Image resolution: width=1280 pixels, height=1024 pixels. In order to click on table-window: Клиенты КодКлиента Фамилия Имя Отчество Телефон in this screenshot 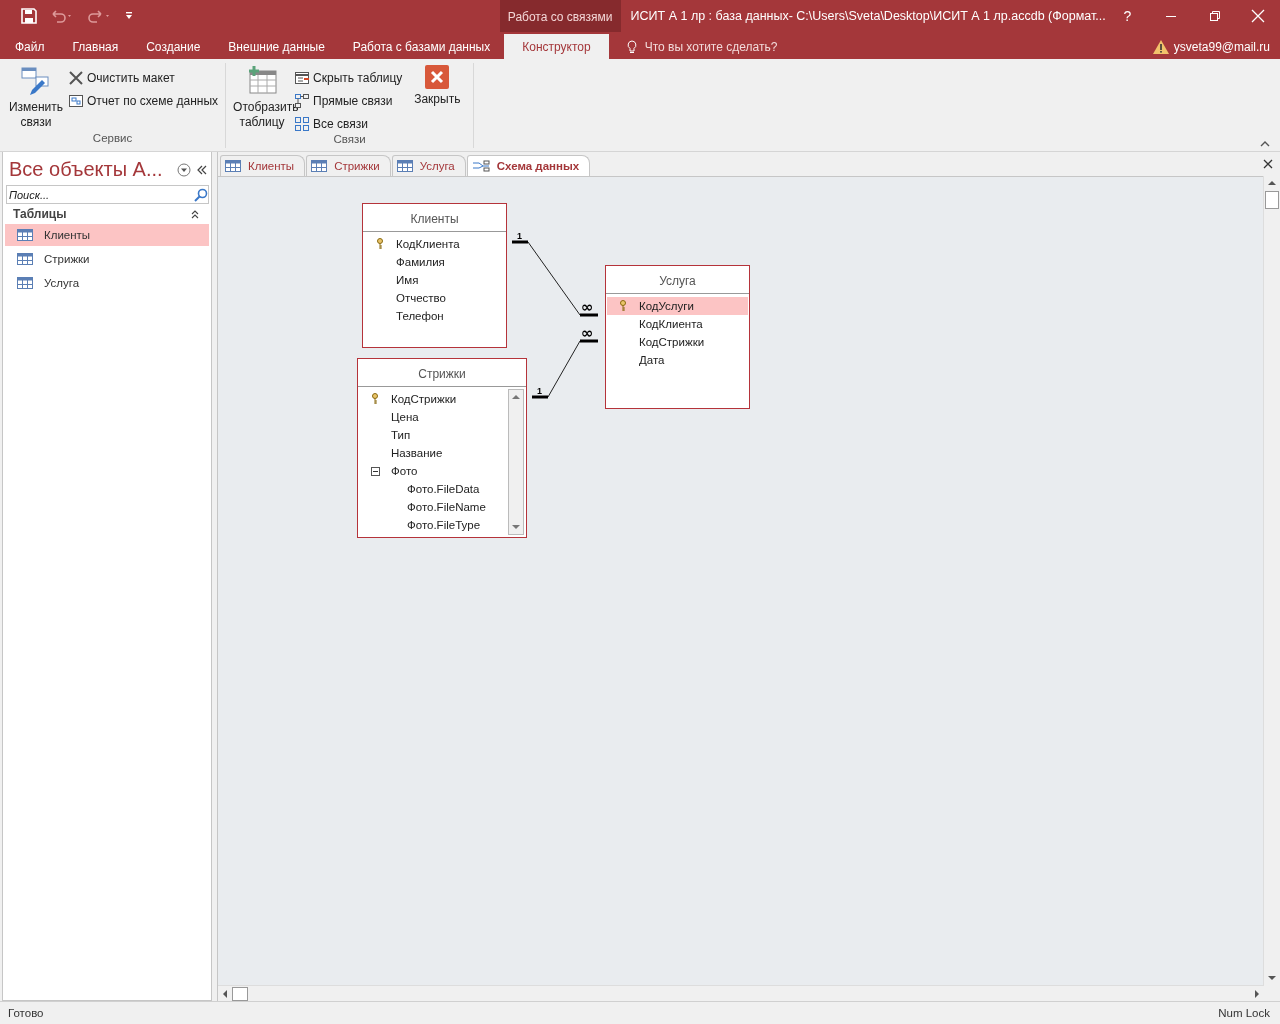, I will do `click(434, 275)`.